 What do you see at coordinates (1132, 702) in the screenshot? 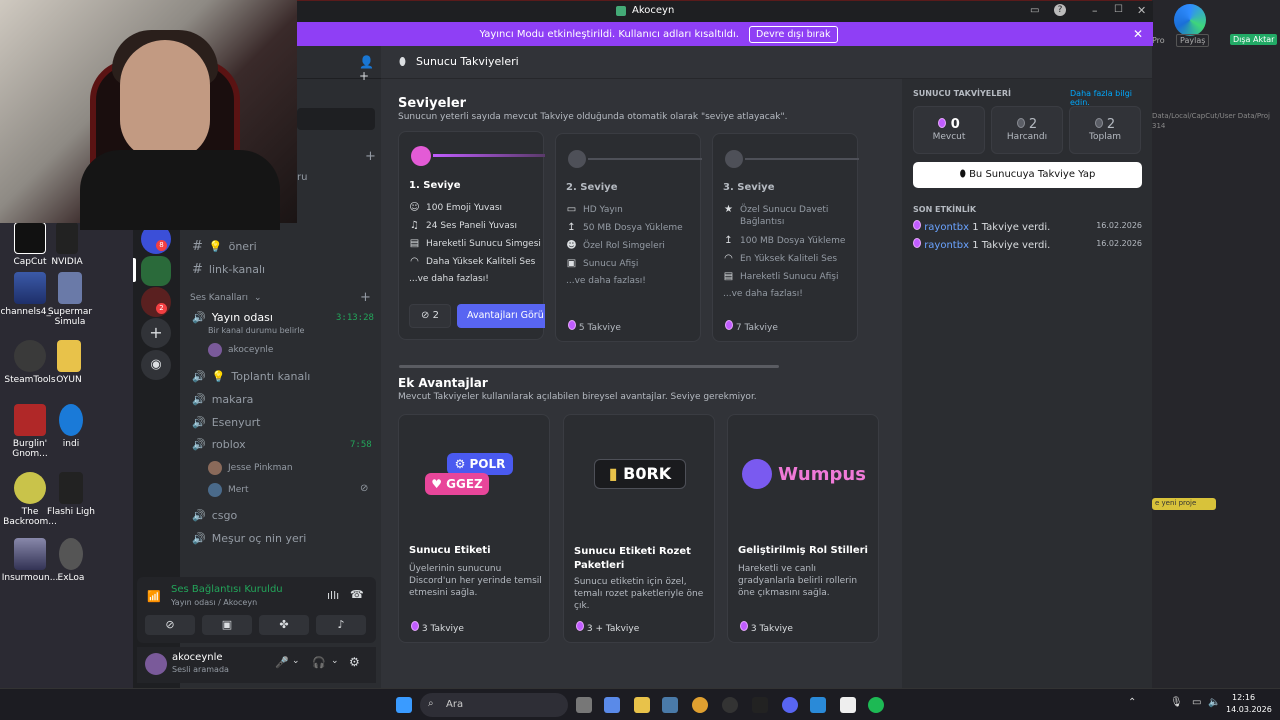
I see `chevron-up-icon: ⌃` at bounding box center [1132, 702].